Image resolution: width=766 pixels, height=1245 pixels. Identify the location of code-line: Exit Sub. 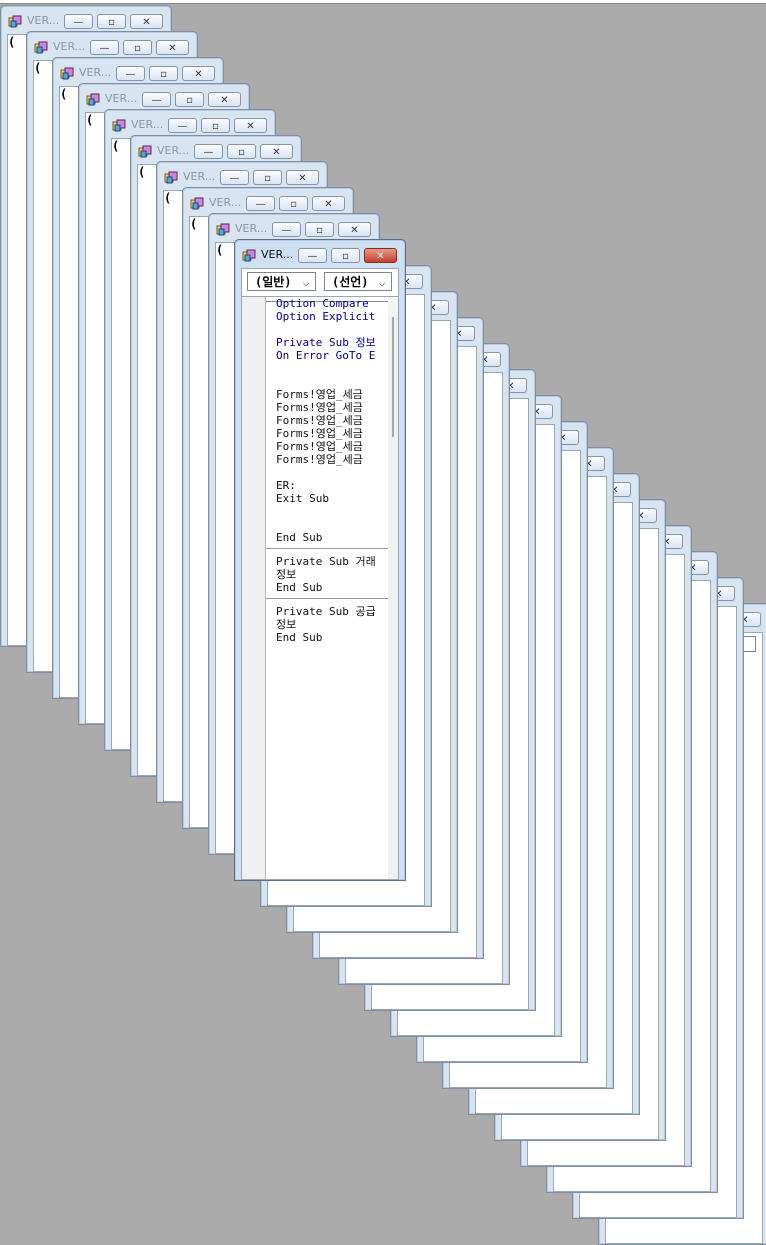
(302, 498).